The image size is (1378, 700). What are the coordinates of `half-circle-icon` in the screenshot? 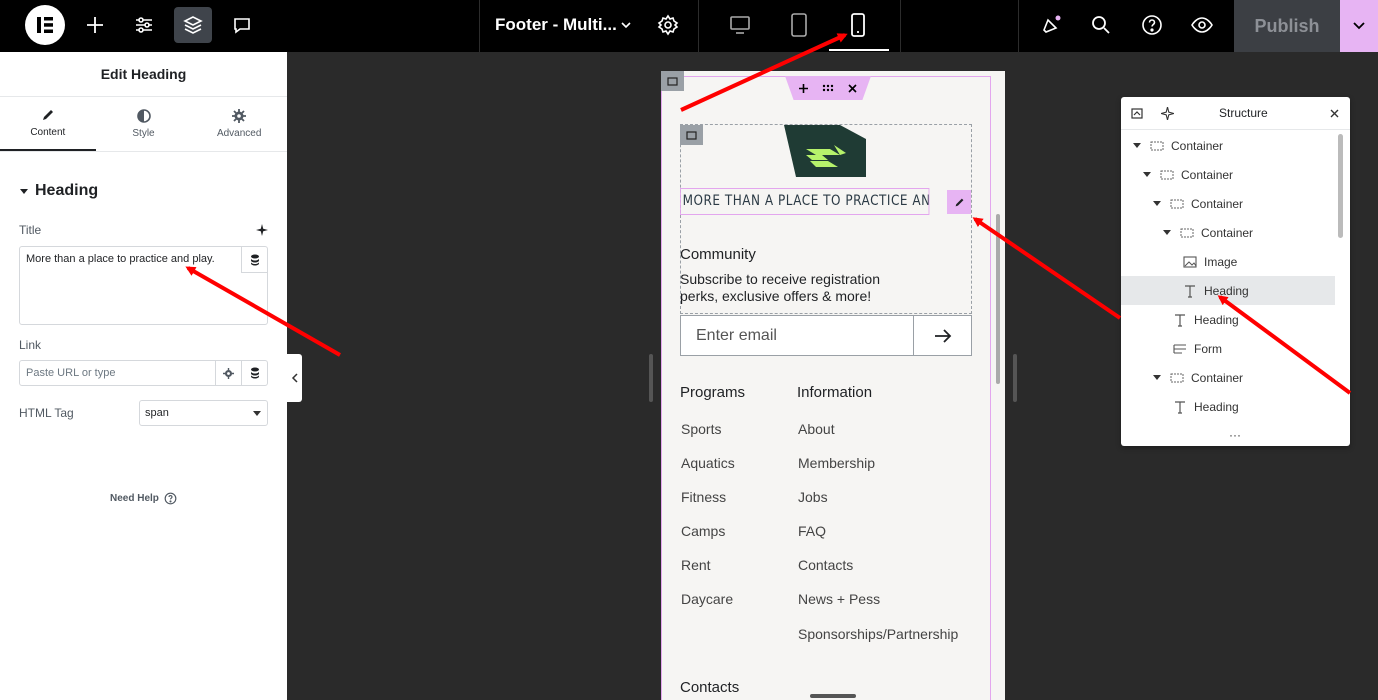 It's located at (143, 116).